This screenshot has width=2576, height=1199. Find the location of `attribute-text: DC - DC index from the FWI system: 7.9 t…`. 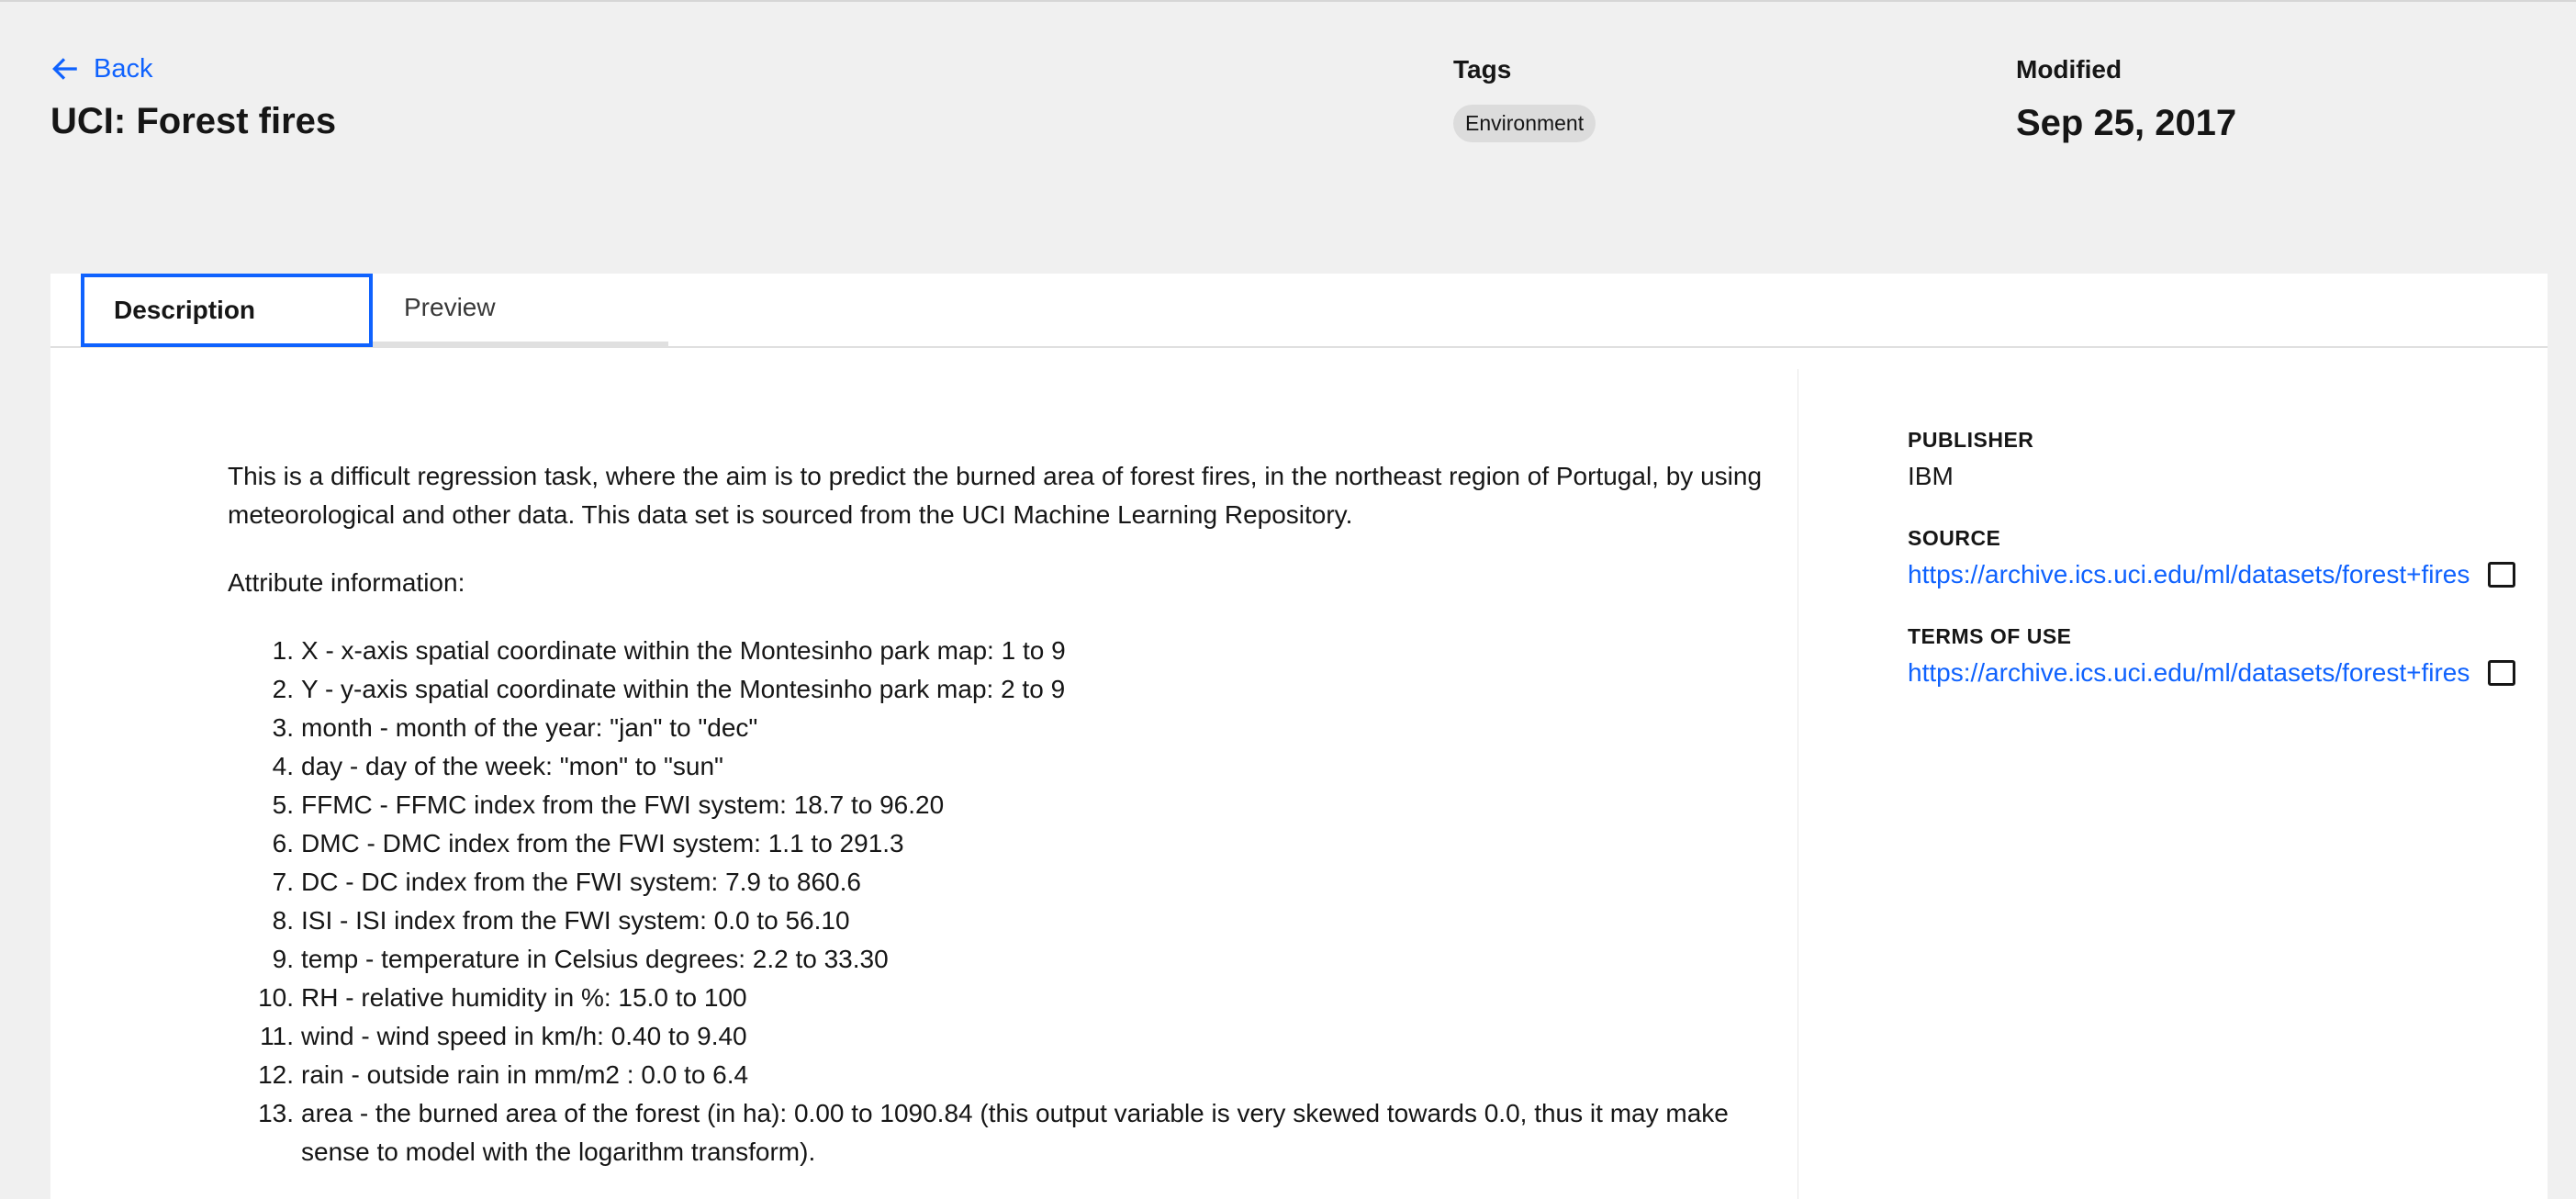

attribute-text: DC - DC index from the FWI system: 7.9 t… is located at coordinates (581, 882).